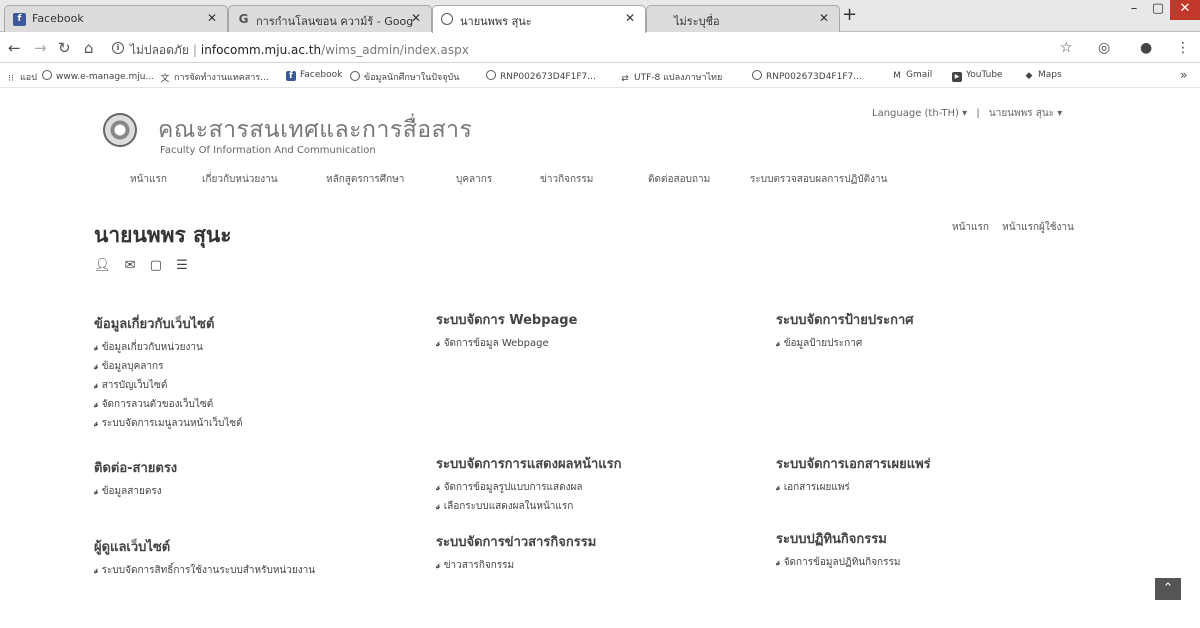  I want to click on bookmark-utf8: ⇄ UTF-8 แปลงภาษาไทย, so click(671, 77).